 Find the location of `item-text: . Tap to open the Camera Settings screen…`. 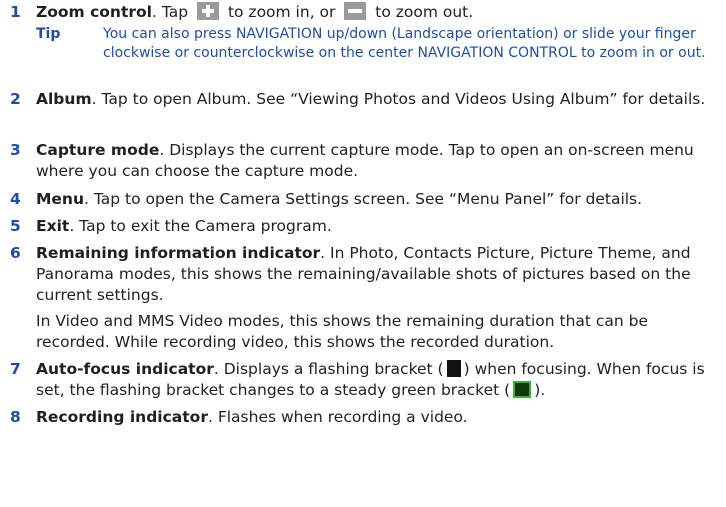

item-text: . Tap to open the Camera Settings screen… is located at coordinates (363, 199).